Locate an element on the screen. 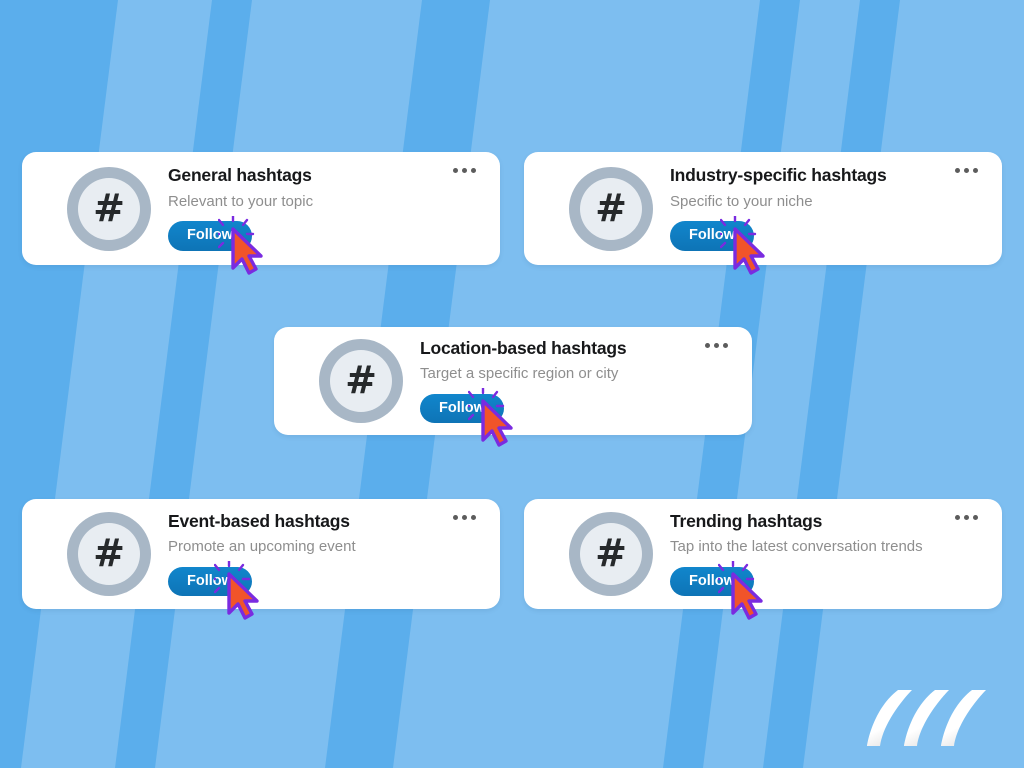 This screenshot has width=1024, height=768. card-title: Event-based hashtags is located at coordinates (259, 520).